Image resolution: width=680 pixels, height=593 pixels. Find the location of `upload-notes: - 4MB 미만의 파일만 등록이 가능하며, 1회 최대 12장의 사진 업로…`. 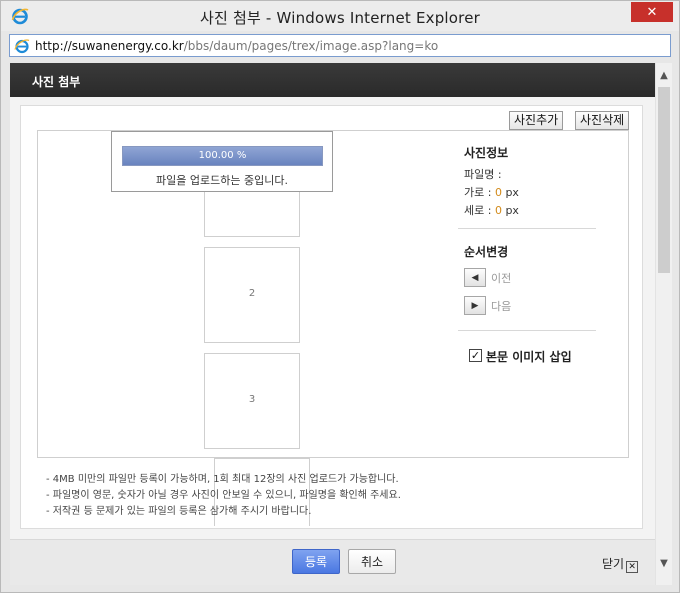

upload-notes: - 4MB 미만의 파일만 등록이 가능하며, 1회 최대 12장의 사진 업로… is located at coordinates (223, 496).